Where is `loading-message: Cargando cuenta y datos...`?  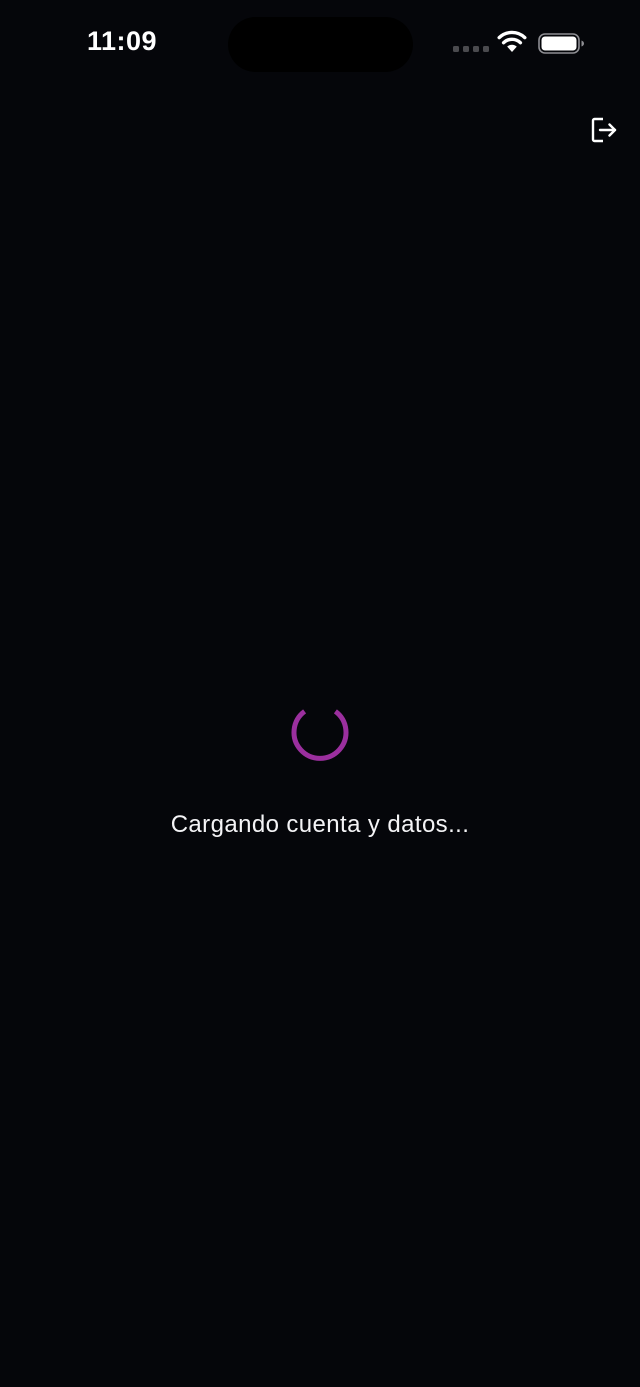 loading-message: Cargando cuenta y datos... is located at coordinates (320, 824).